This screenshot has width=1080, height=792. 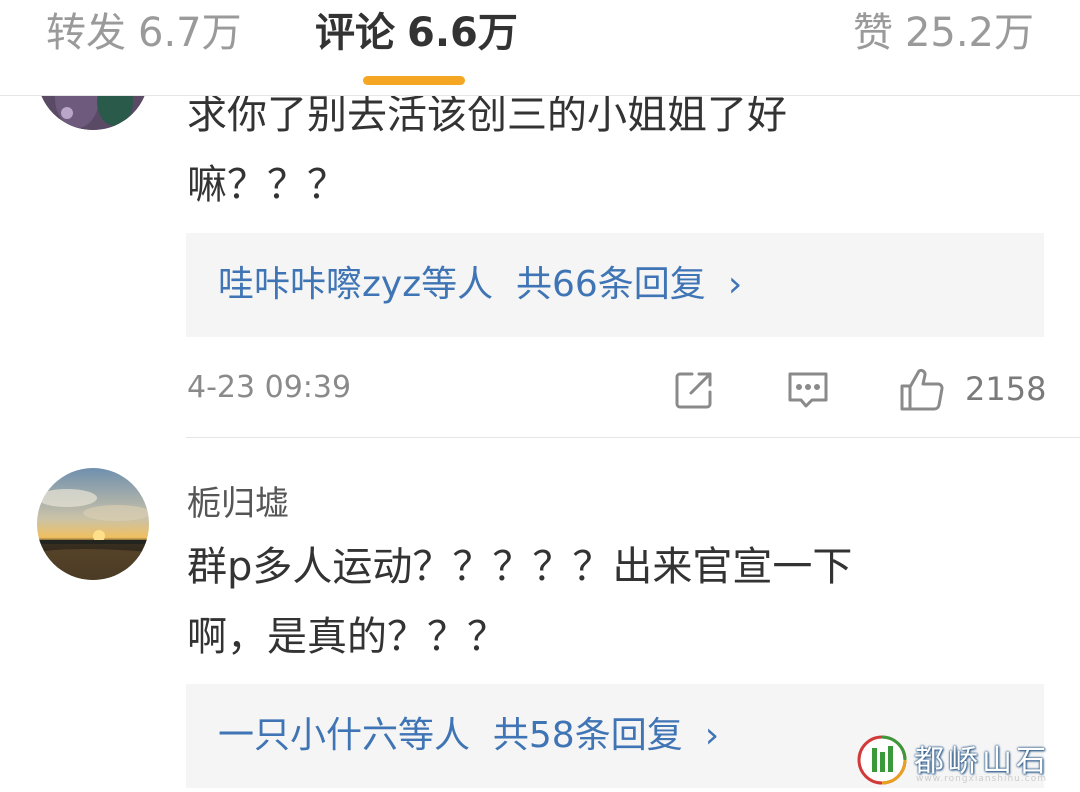 I want to click on tab-likes-count: 25.2万, so click(x=969, y=33).